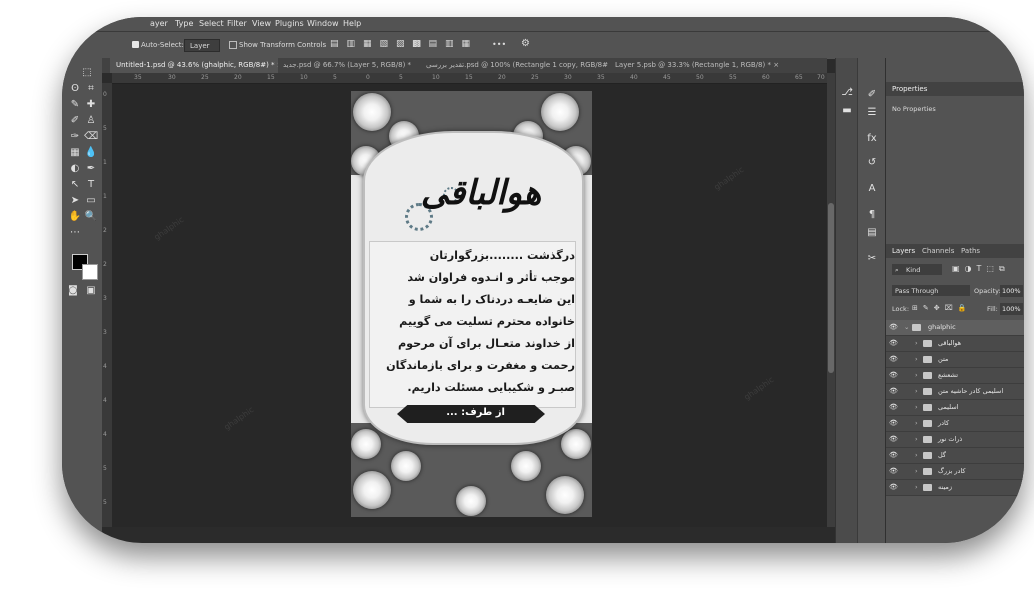 The image size is (1034, 602). What do you see at coordinates (499, 44) in the screenshot?
I see `more-options-icon: •••` at bounding box center [499, 44].